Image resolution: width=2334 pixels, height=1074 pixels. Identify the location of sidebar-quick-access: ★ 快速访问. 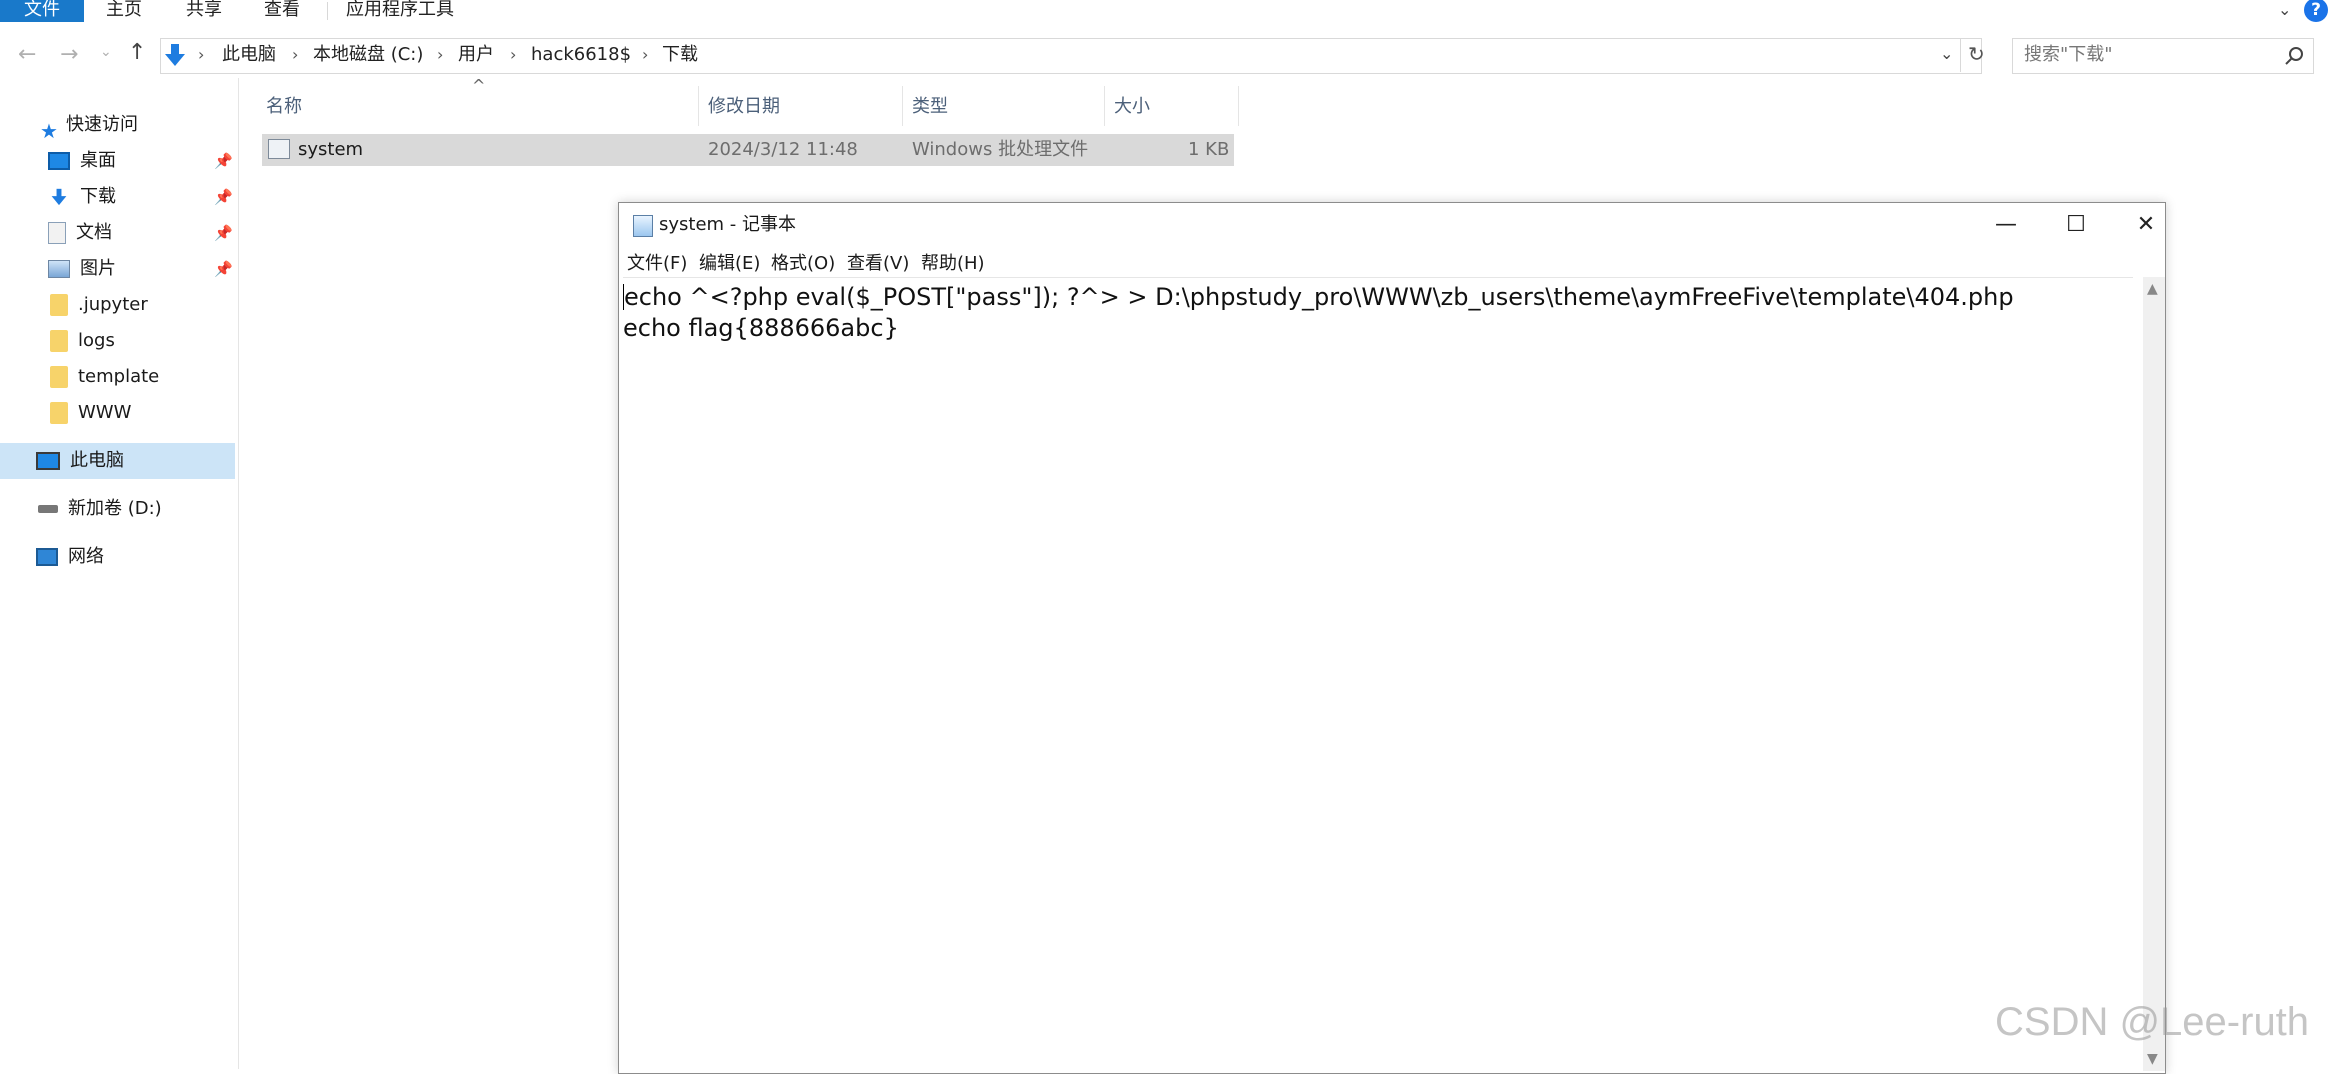
(89, 126).